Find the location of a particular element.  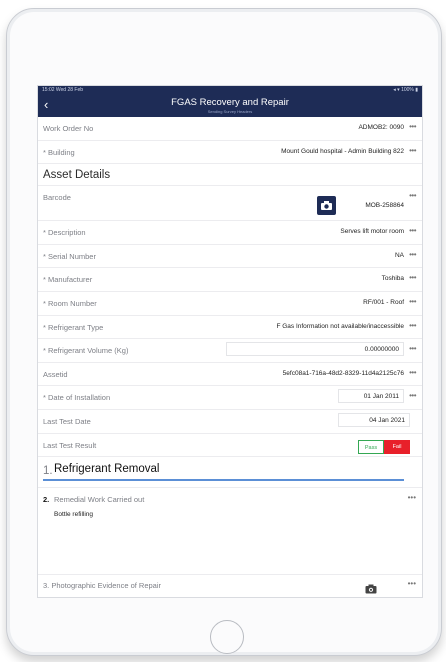

pass-button: Pass is located at coordinates (371, 446).